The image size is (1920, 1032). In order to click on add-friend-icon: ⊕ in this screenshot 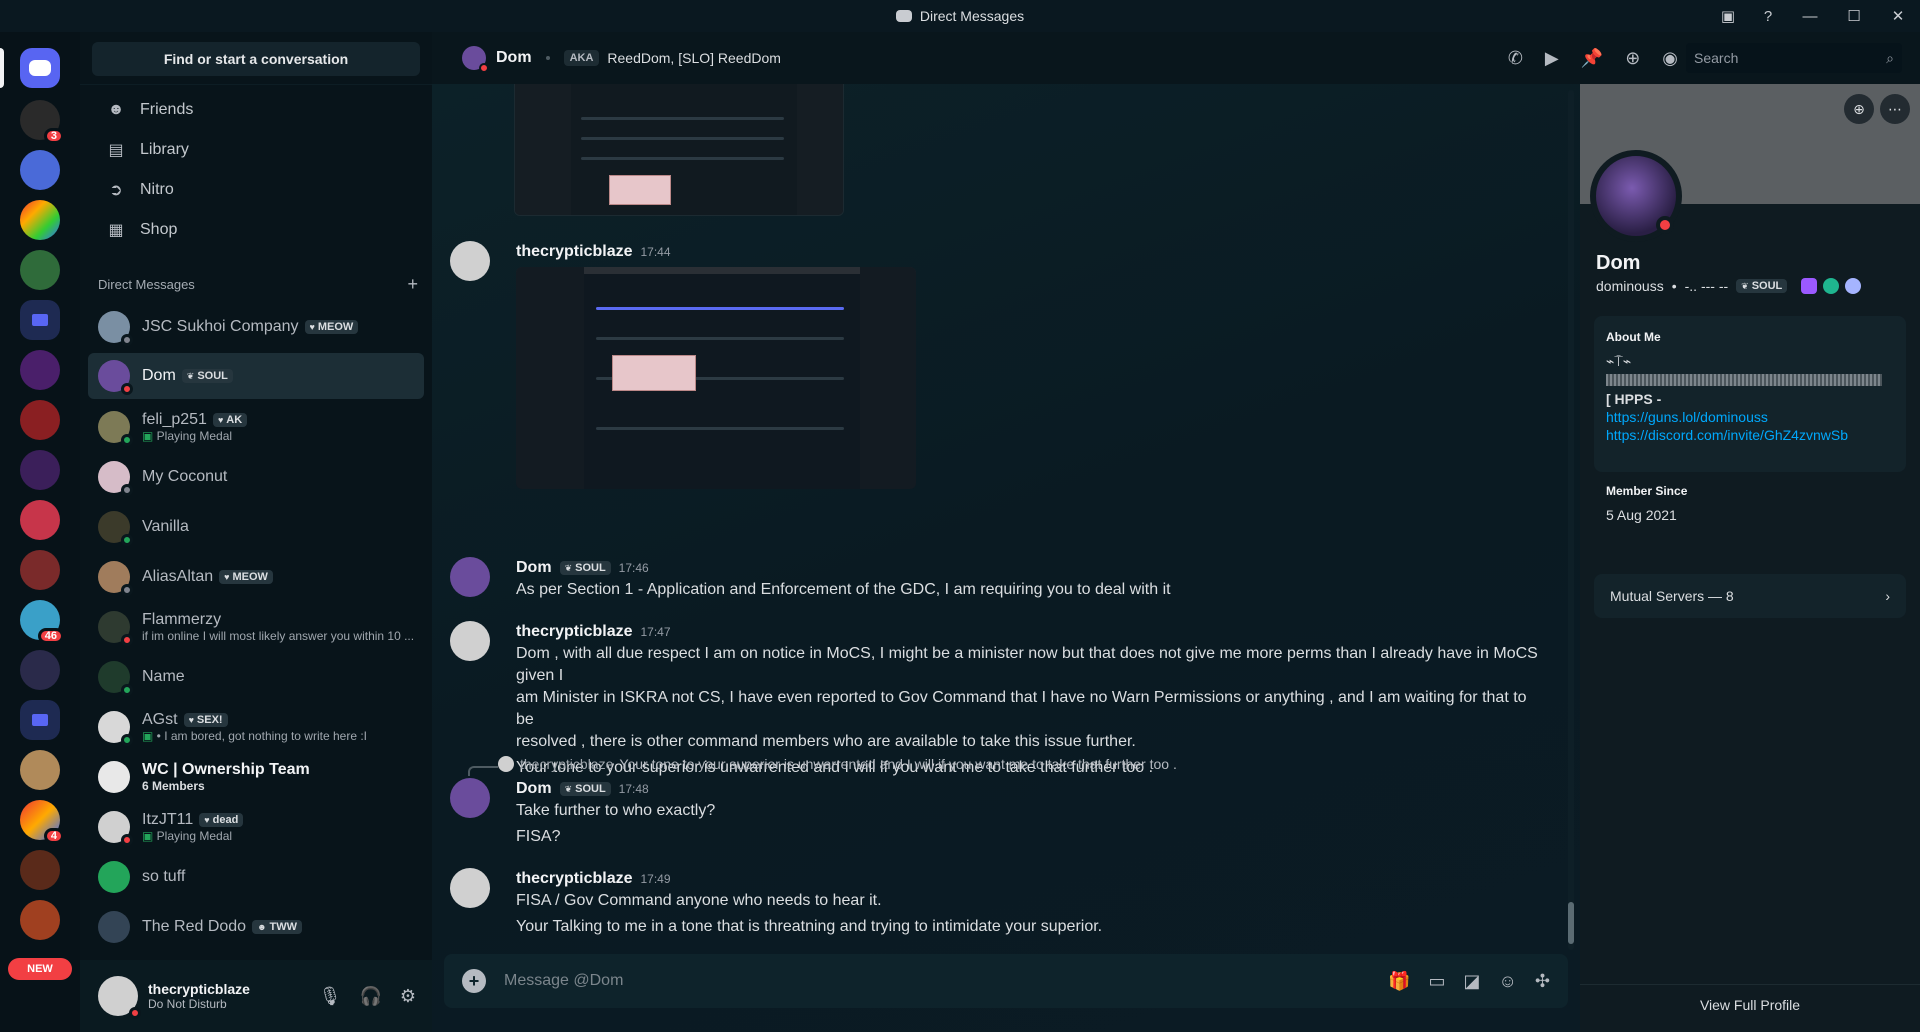, I will do `click(1859, 109)`.